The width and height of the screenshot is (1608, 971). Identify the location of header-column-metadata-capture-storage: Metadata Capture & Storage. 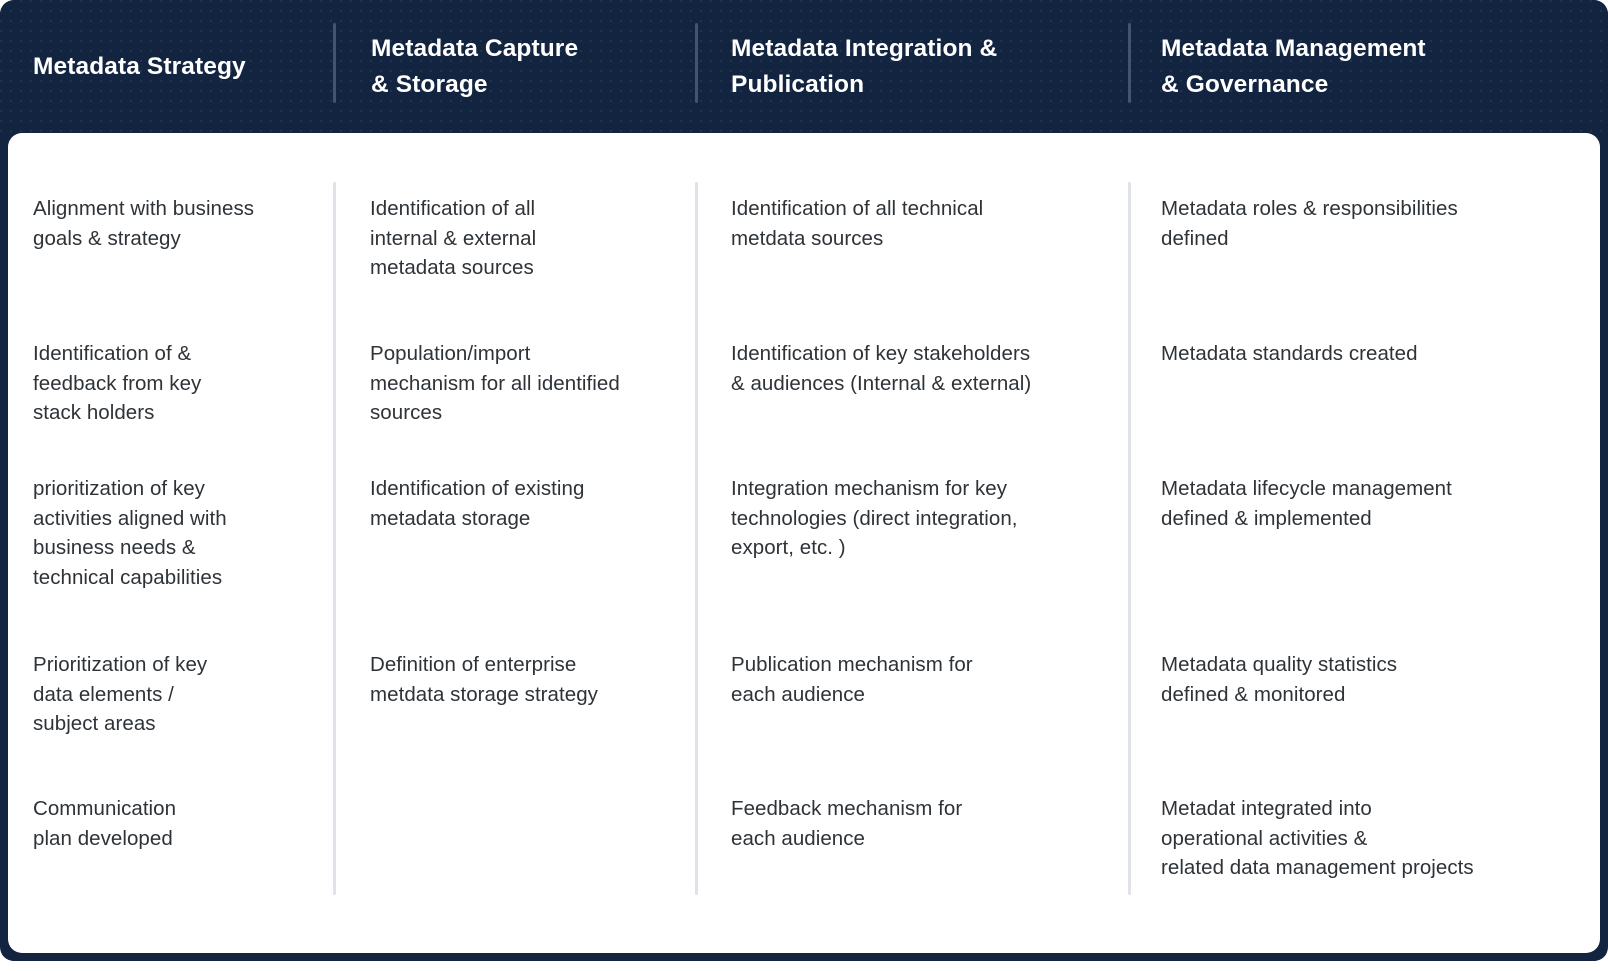
(514, 66).